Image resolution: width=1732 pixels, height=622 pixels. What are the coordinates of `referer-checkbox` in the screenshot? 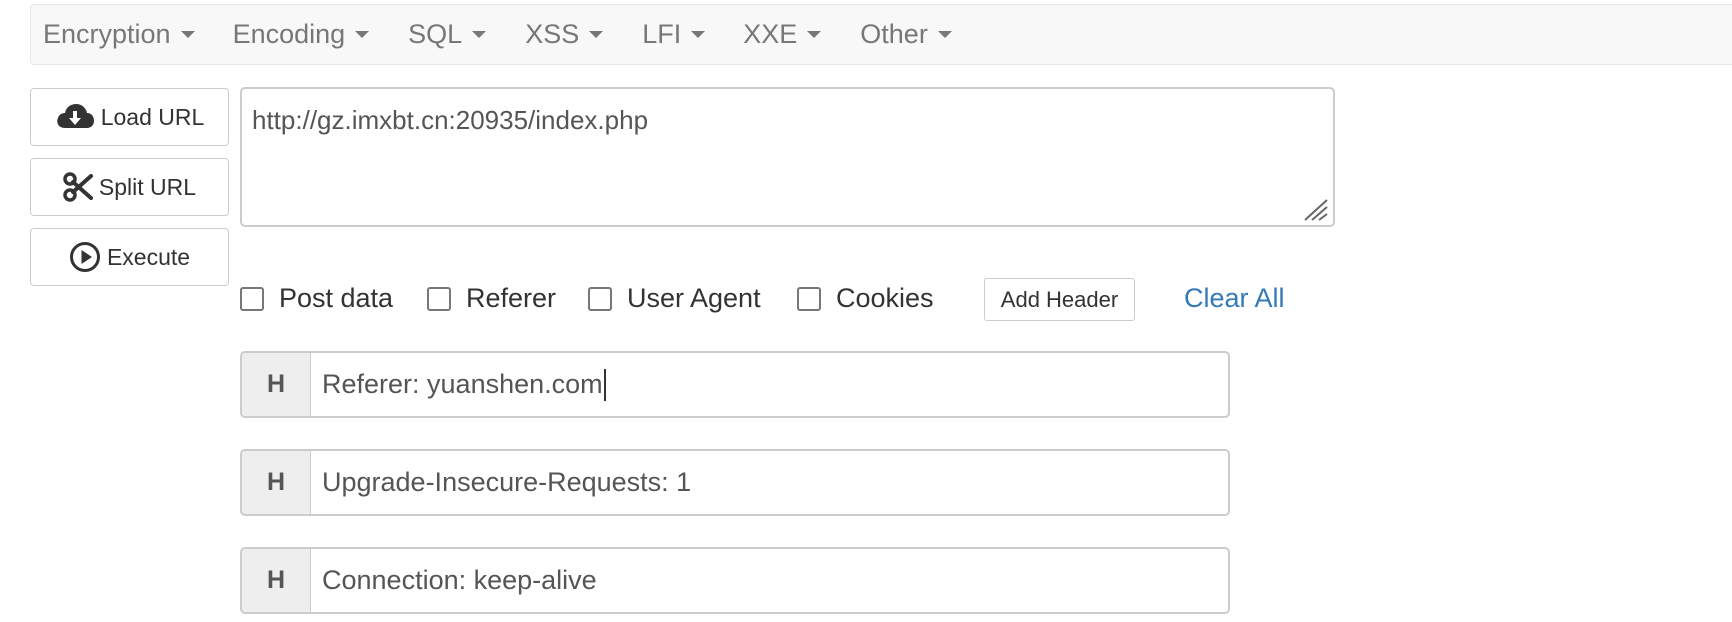 It's located at (439, 298).